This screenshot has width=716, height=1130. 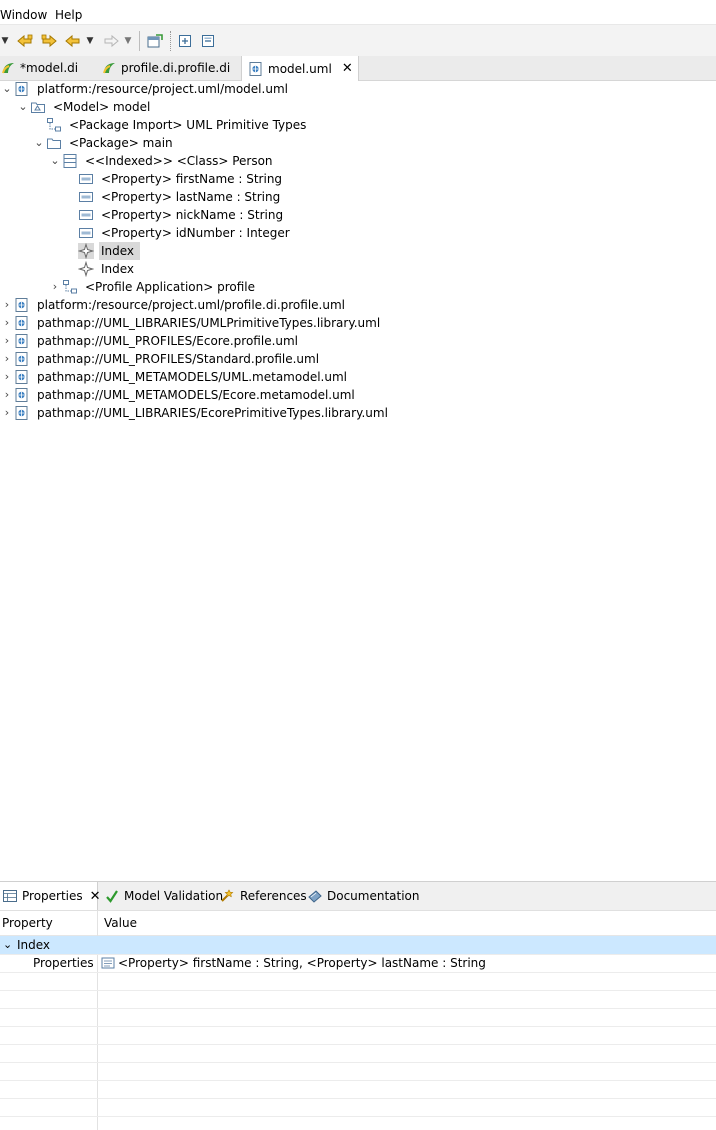 What do you see at coordinates (273, 896) in the screenshot?
I see `tab-label: References` at bounding box center [273, 896].